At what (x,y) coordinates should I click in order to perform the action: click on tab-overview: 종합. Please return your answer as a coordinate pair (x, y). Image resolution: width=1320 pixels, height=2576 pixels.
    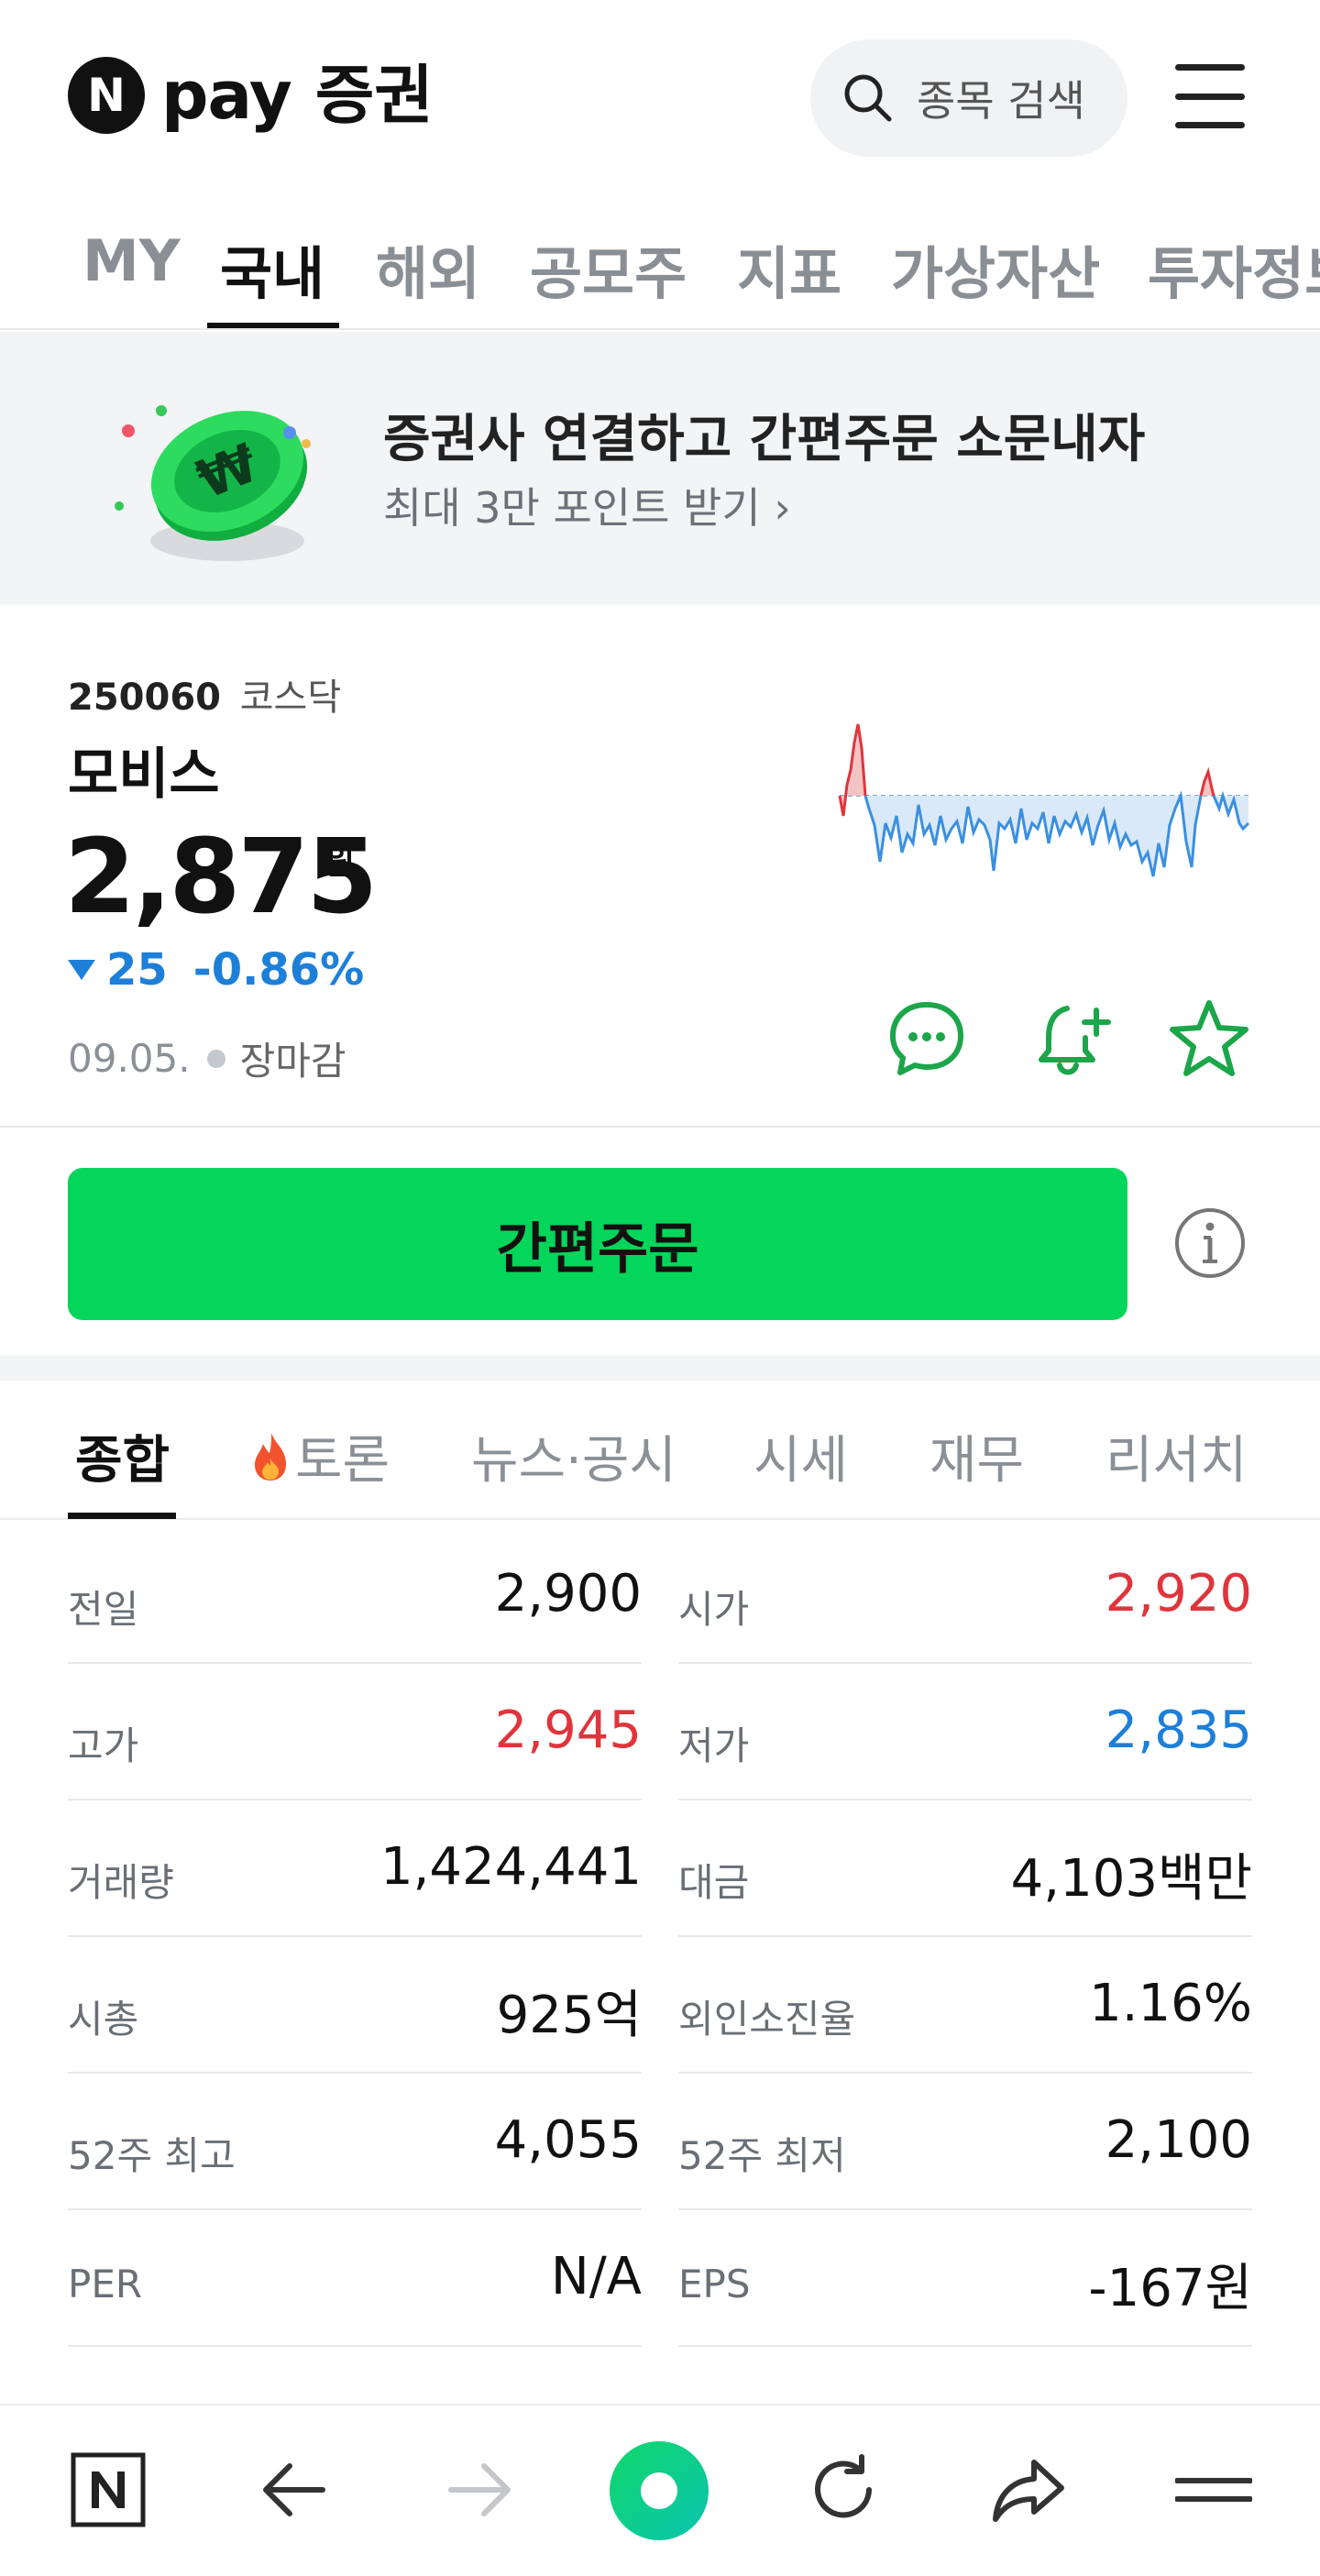
    Looking at the image, I should click on (122, 1456).